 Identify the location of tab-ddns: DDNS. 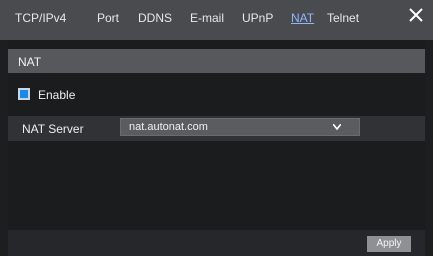
(155, 18).